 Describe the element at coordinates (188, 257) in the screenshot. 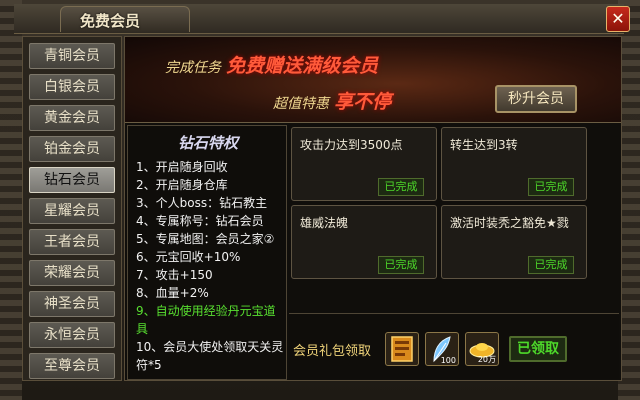

I see `privilege-item: 6、元宝回收+10%` at that location.